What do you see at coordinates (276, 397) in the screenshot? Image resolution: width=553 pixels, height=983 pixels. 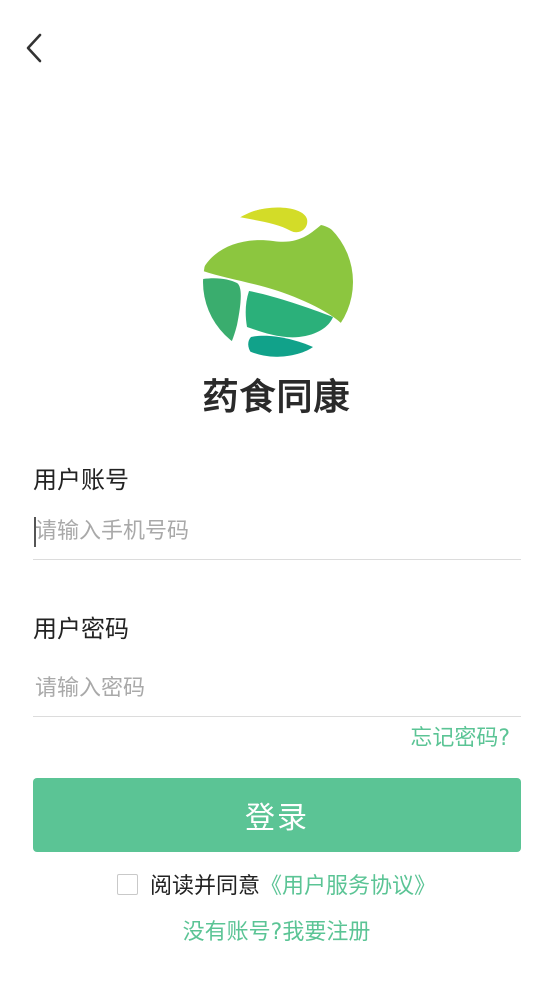 I see `app-name: 药食同康` at bounding box center [276, 397].